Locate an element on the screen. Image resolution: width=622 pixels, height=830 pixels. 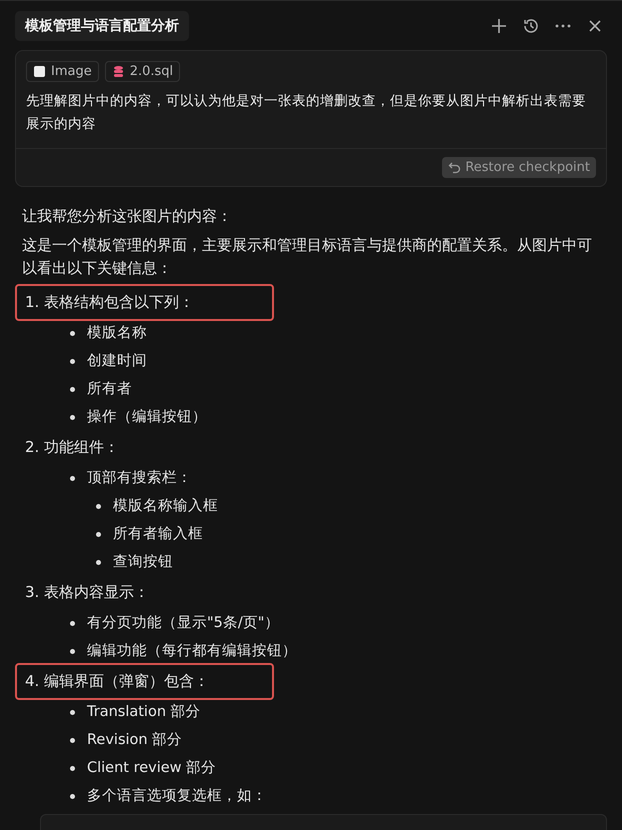
list-item-text: 创建时间 is located at coordinates (117, 361).